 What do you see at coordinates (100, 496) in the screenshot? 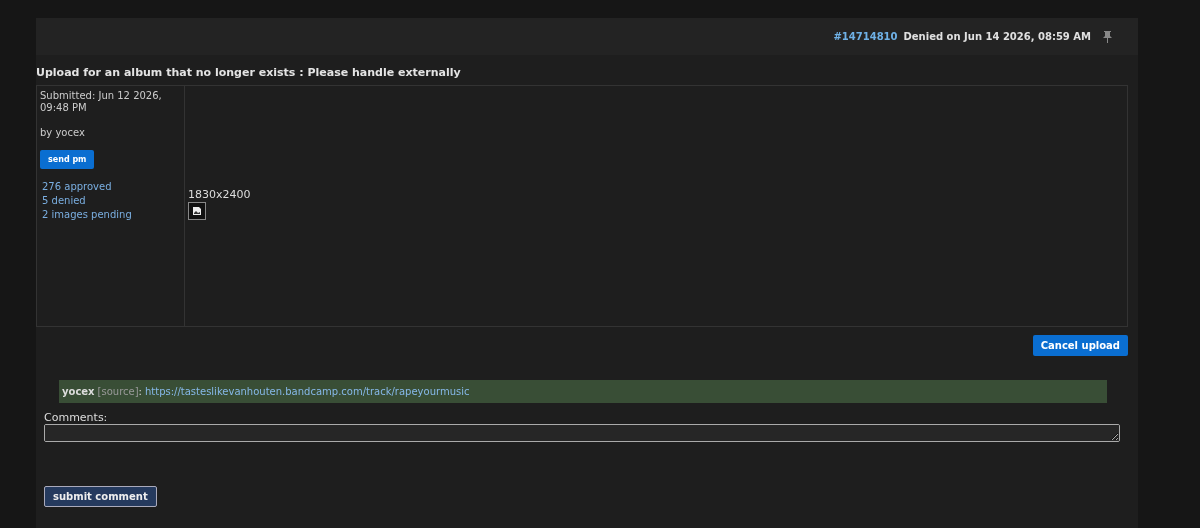
I see `submit-comment-button: submit comment` at bounding box center [100, 496].